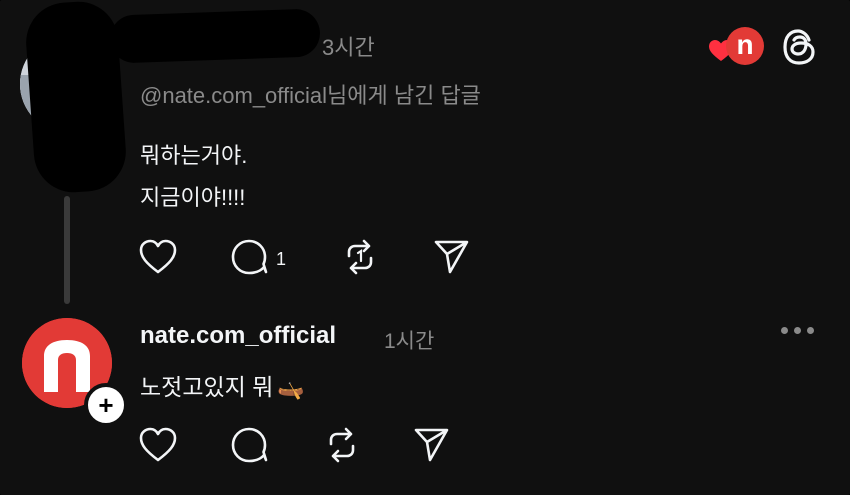 This screenshot has height=495, width=850. What do you see at coordinates (800, 49) in the screenshot?
I see `threads-logo-icon` at bounding box center [800, 49].